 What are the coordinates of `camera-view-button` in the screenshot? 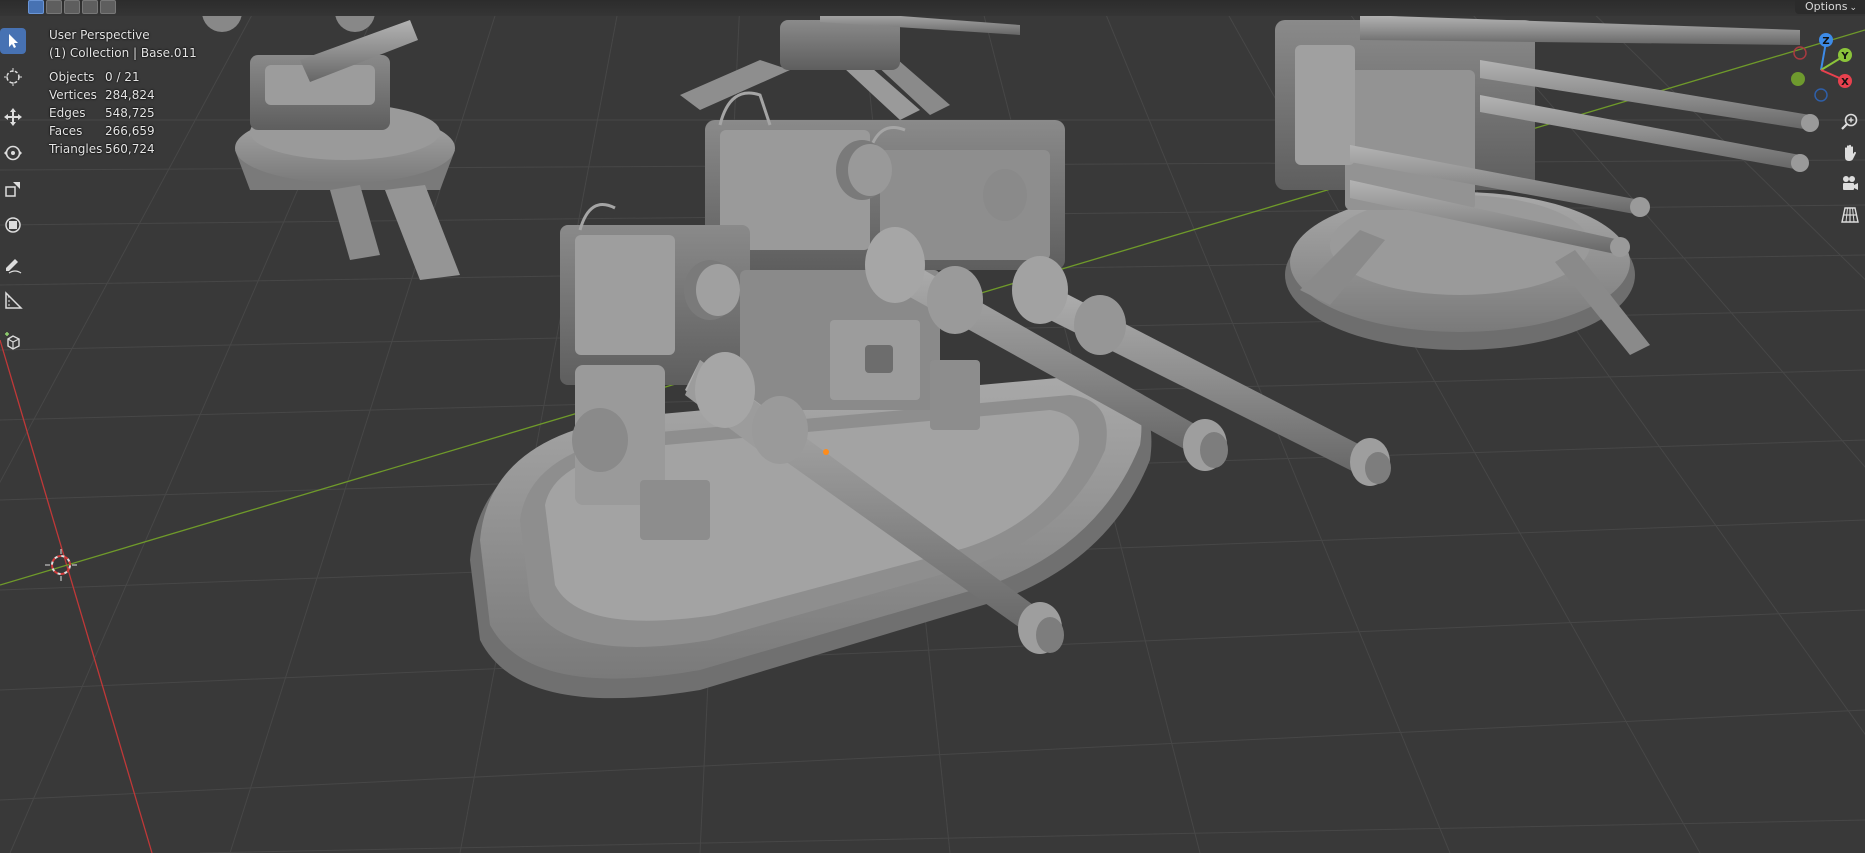 It's located at (1850, 184).